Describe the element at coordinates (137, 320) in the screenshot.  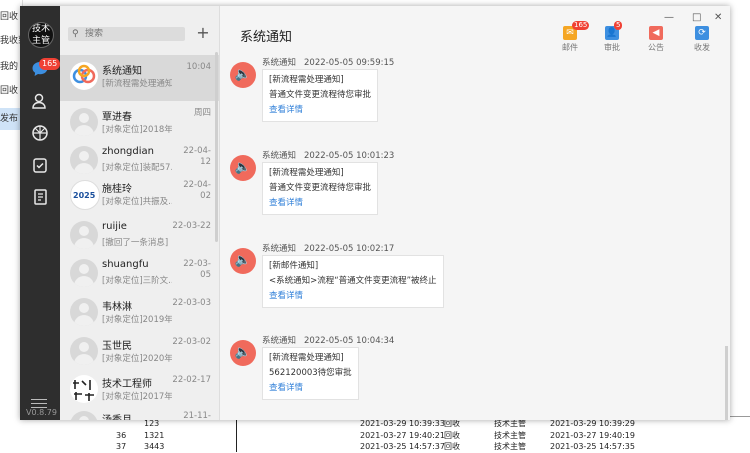
I see `conversation-preview: [对象定位]2019年` at that location.